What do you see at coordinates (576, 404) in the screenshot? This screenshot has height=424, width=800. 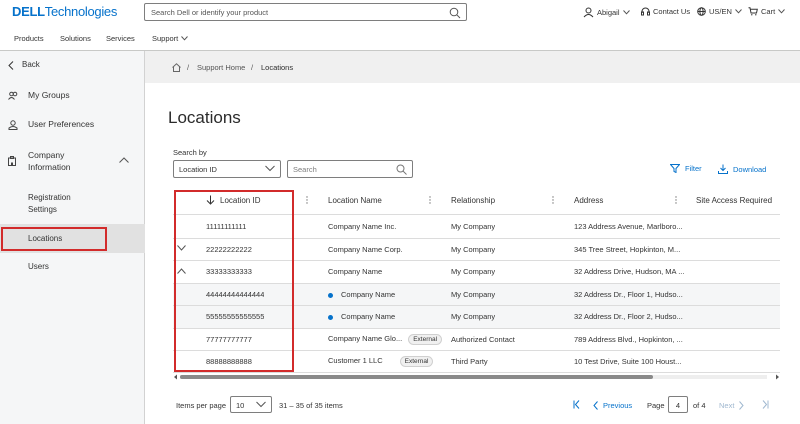 I see `first-page-icon` at bounding box center [576, 404].